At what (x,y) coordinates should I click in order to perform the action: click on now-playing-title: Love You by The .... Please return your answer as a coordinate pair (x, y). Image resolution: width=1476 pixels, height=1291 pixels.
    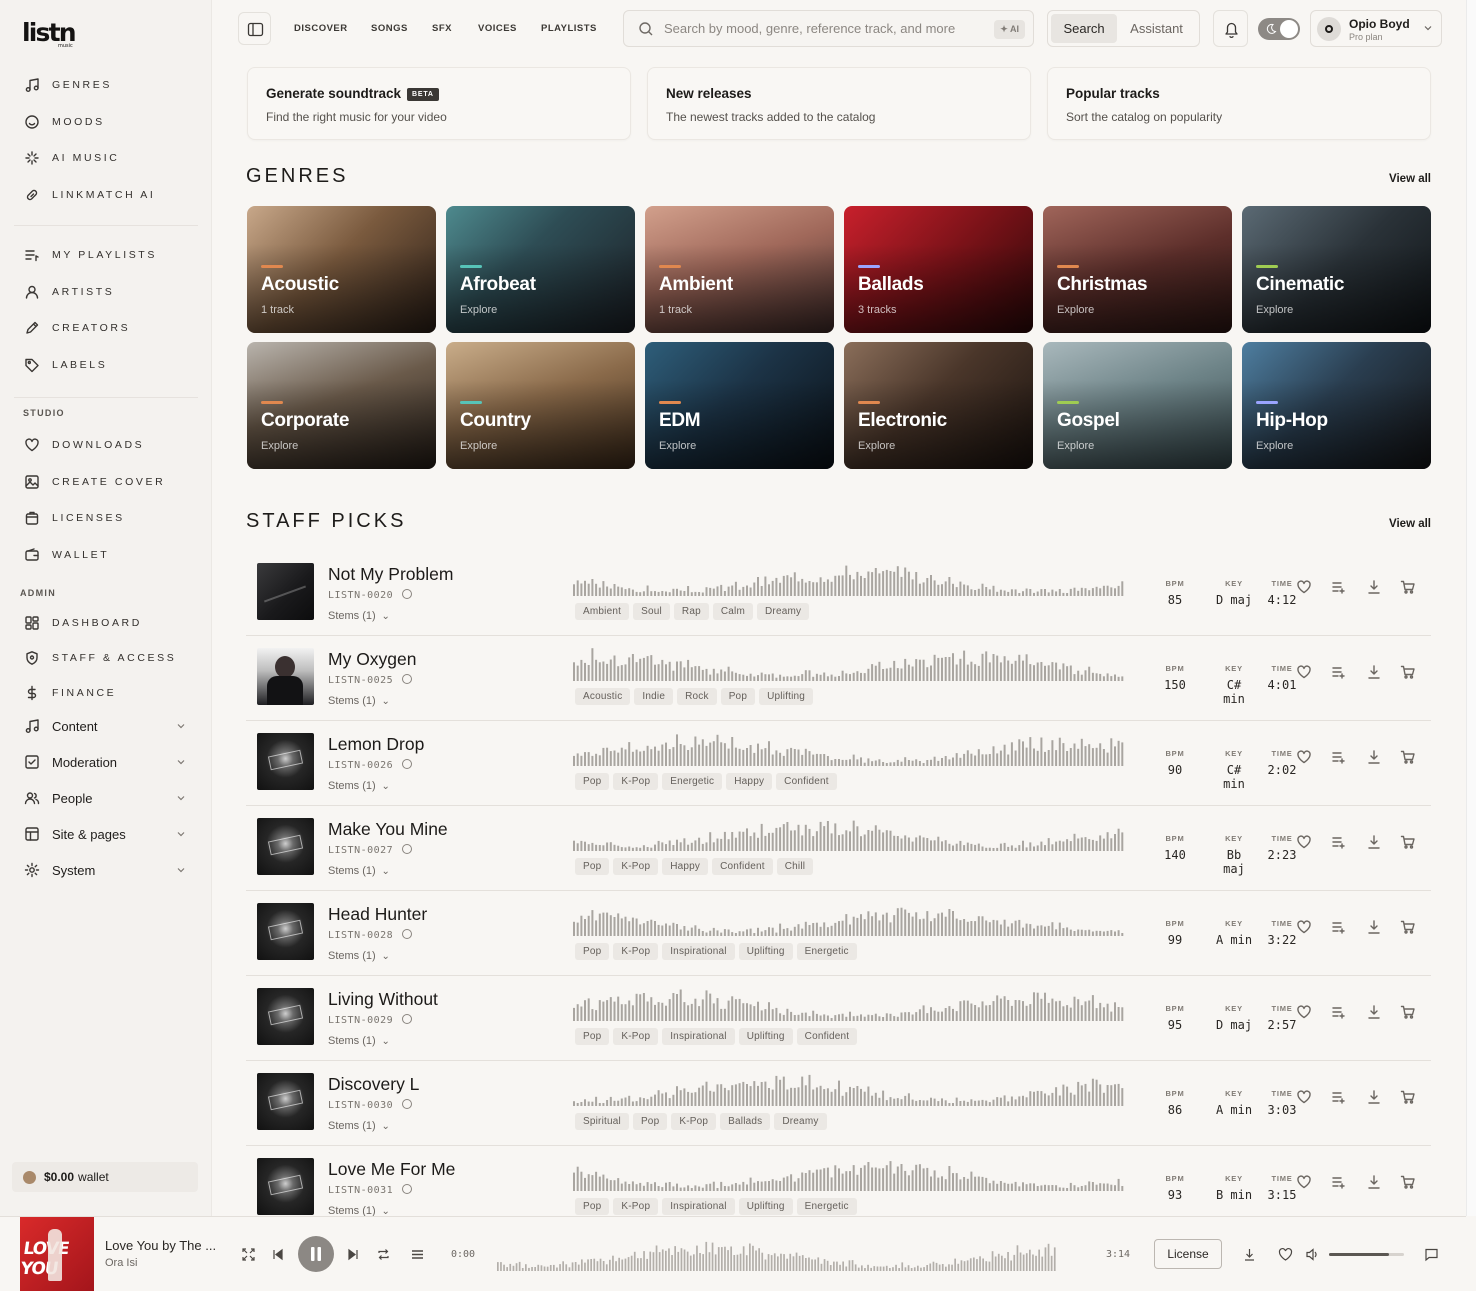
    Looking at the image, I should click on (162, 1245).